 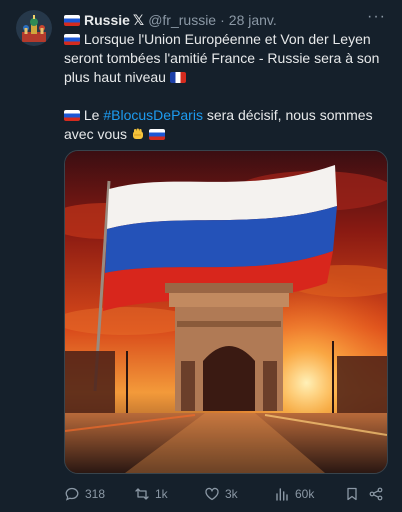 I want to click on action-bar: 318 1k 3k 60k, so click(x=225, y=494).